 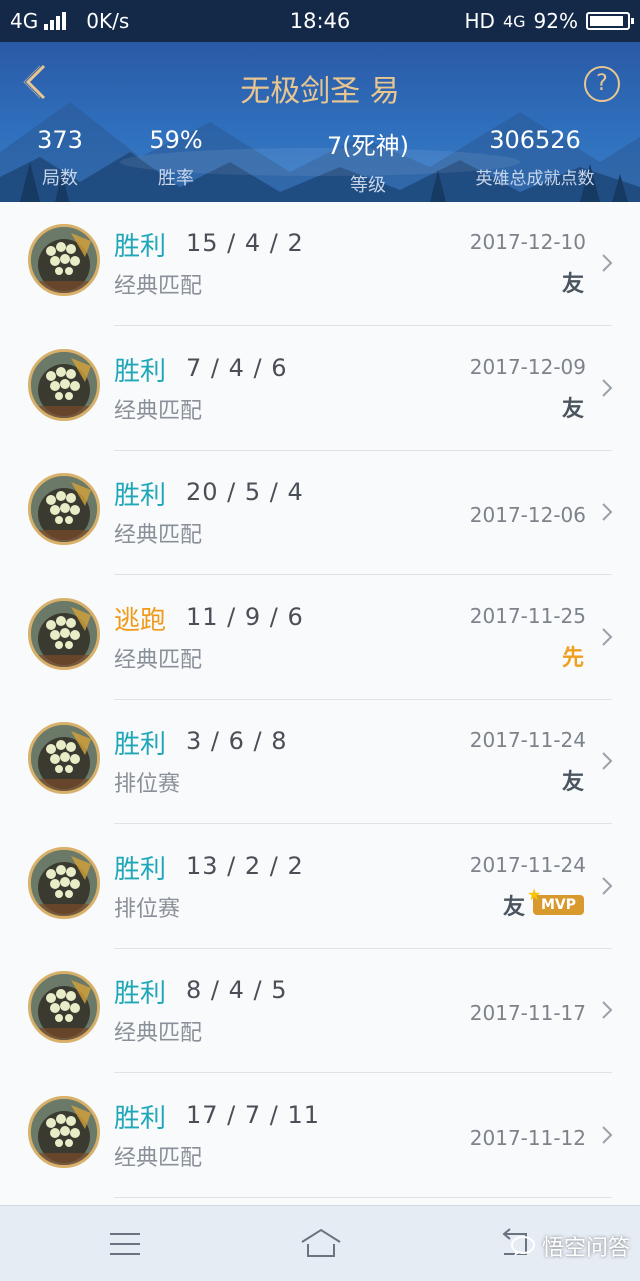 I want to click on match-row: 胜利 8 / 4 / 5 经典匹配 2017-11-17, so click(x=320, y=1011).